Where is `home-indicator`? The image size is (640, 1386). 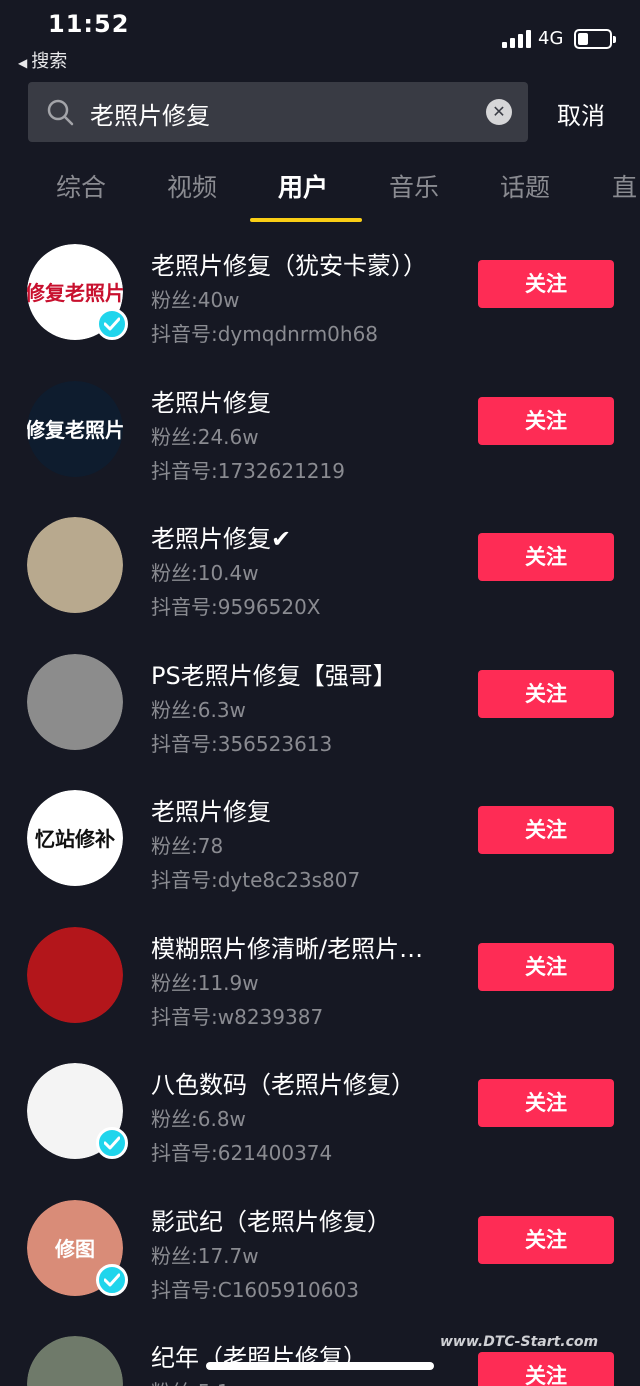 home-indicator is located at coordinates (320, 1366).